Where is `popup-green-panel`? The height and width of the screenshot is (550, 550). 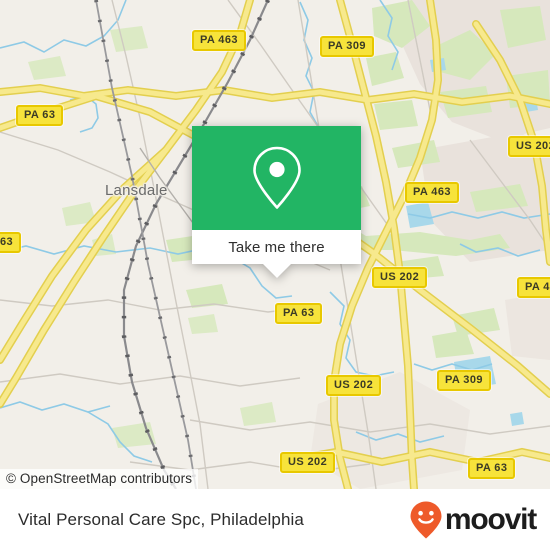 popup-green-panel is located at coordinates (276, 178).